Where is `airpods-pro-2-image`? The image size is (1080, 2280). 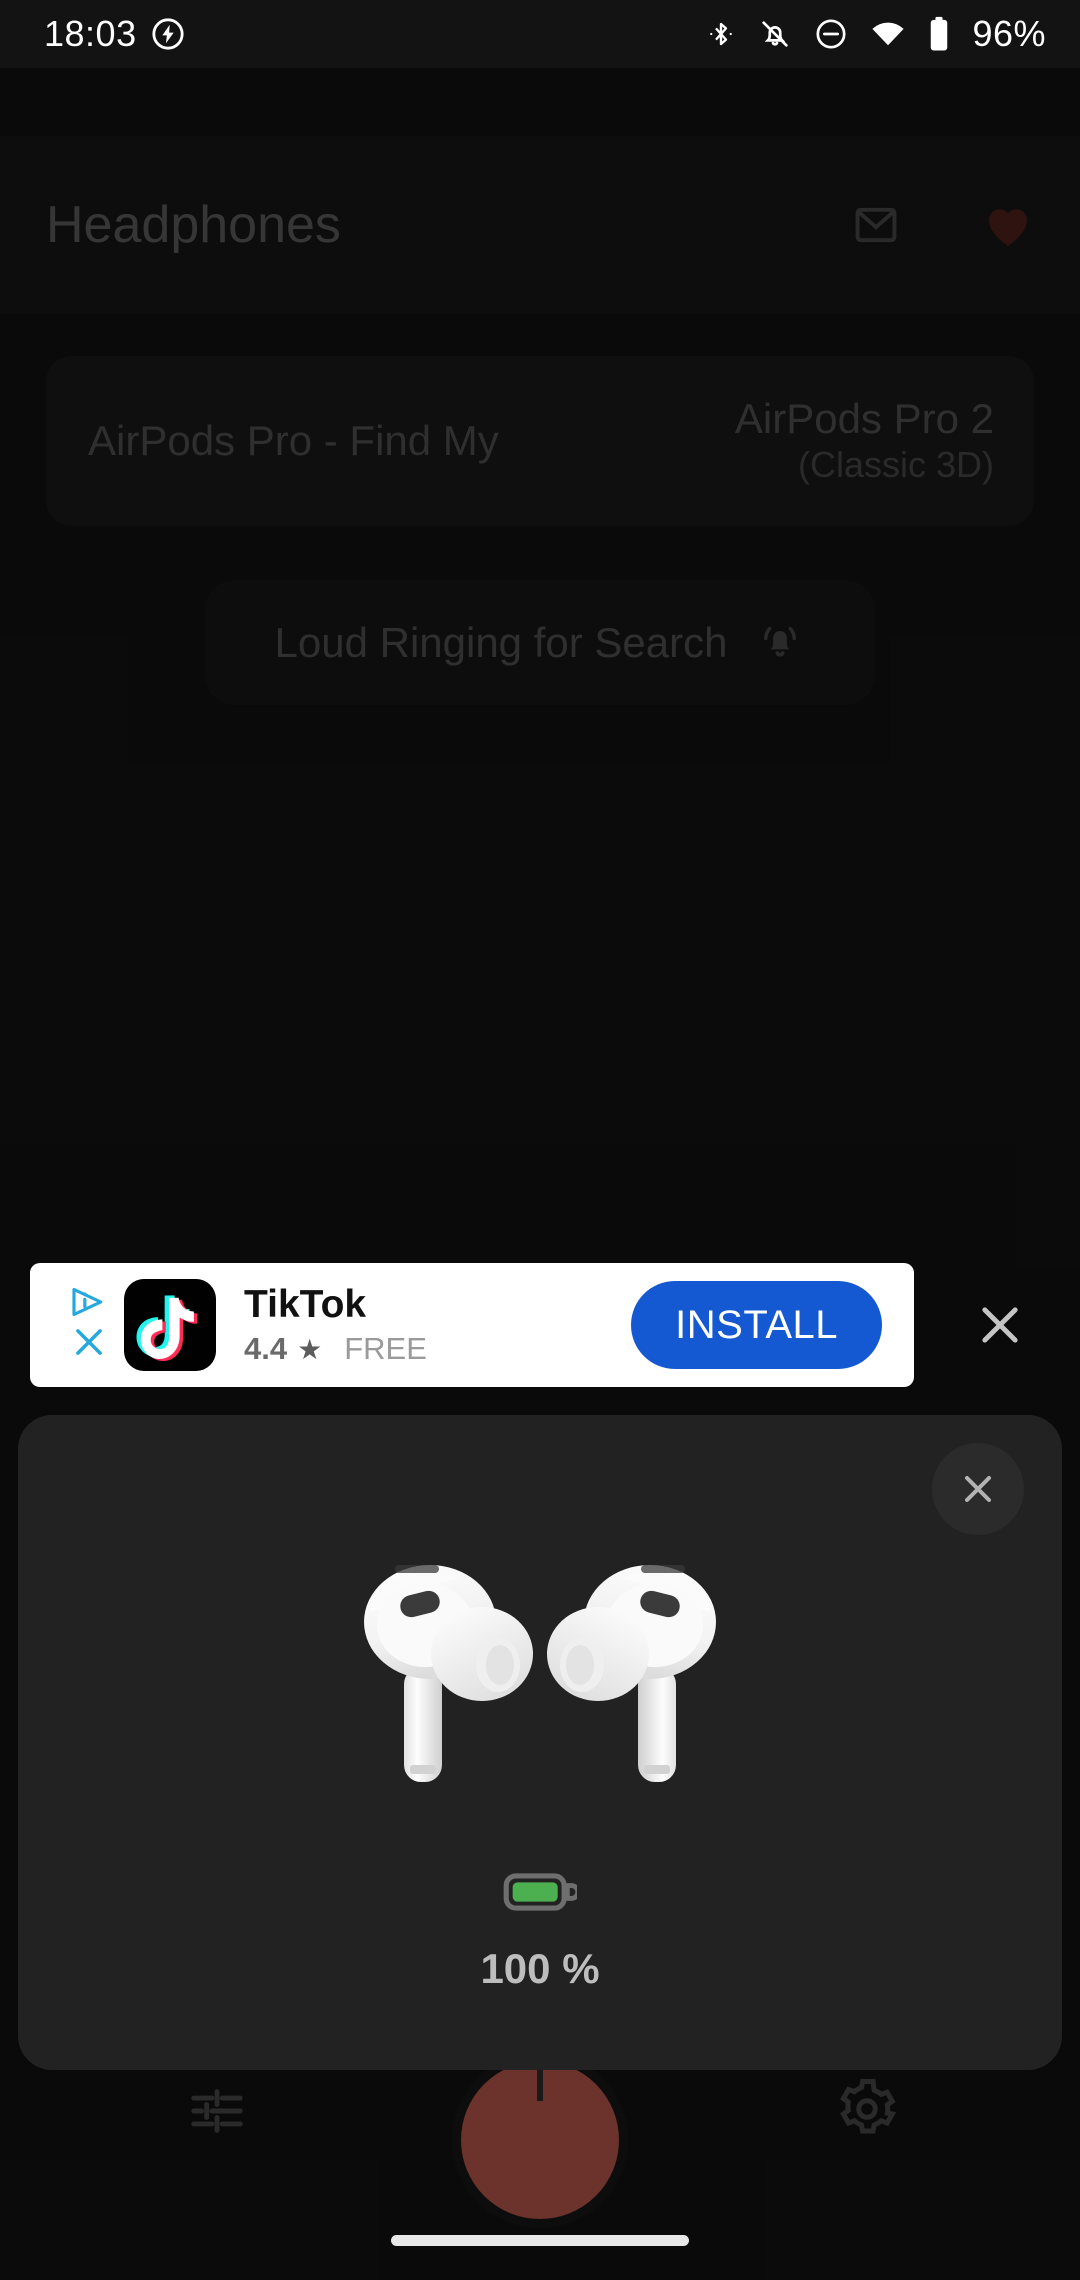
airpods-pro-2-image is located at coordinates (540, 1673).